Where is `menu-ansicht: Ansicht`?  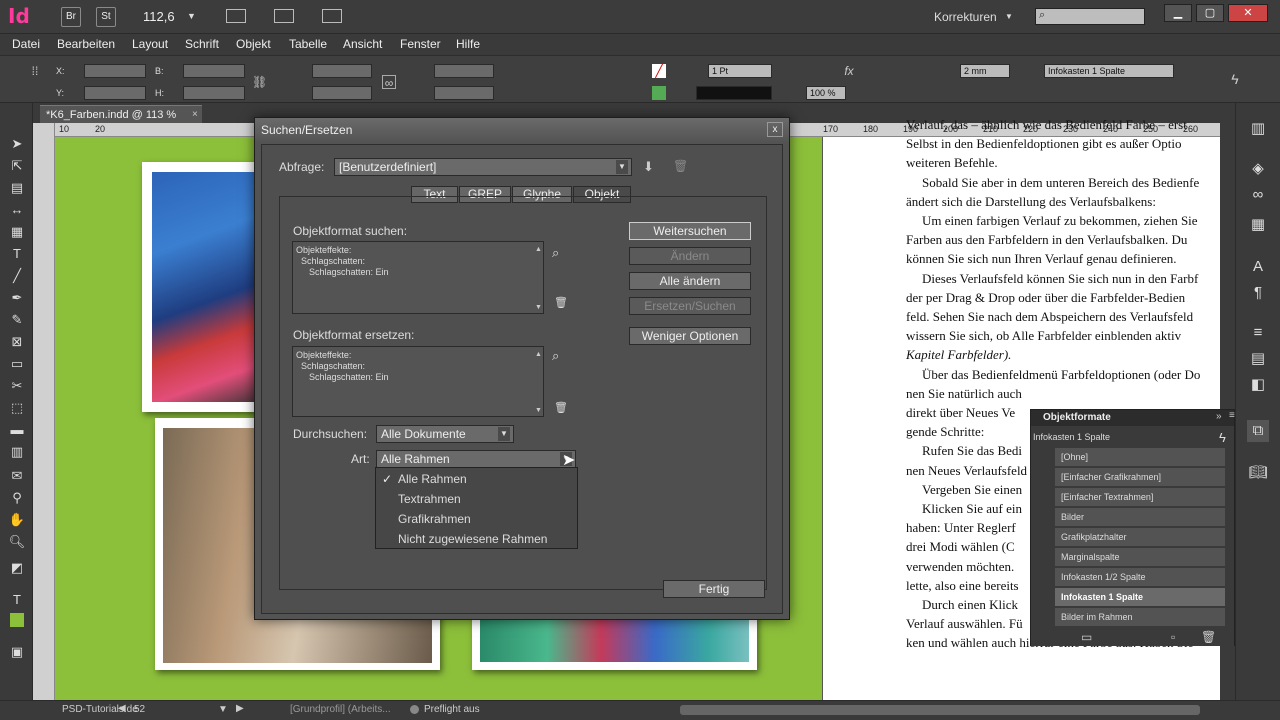 menu-ansicht: Ansicht is located at coordinates (362, 44).